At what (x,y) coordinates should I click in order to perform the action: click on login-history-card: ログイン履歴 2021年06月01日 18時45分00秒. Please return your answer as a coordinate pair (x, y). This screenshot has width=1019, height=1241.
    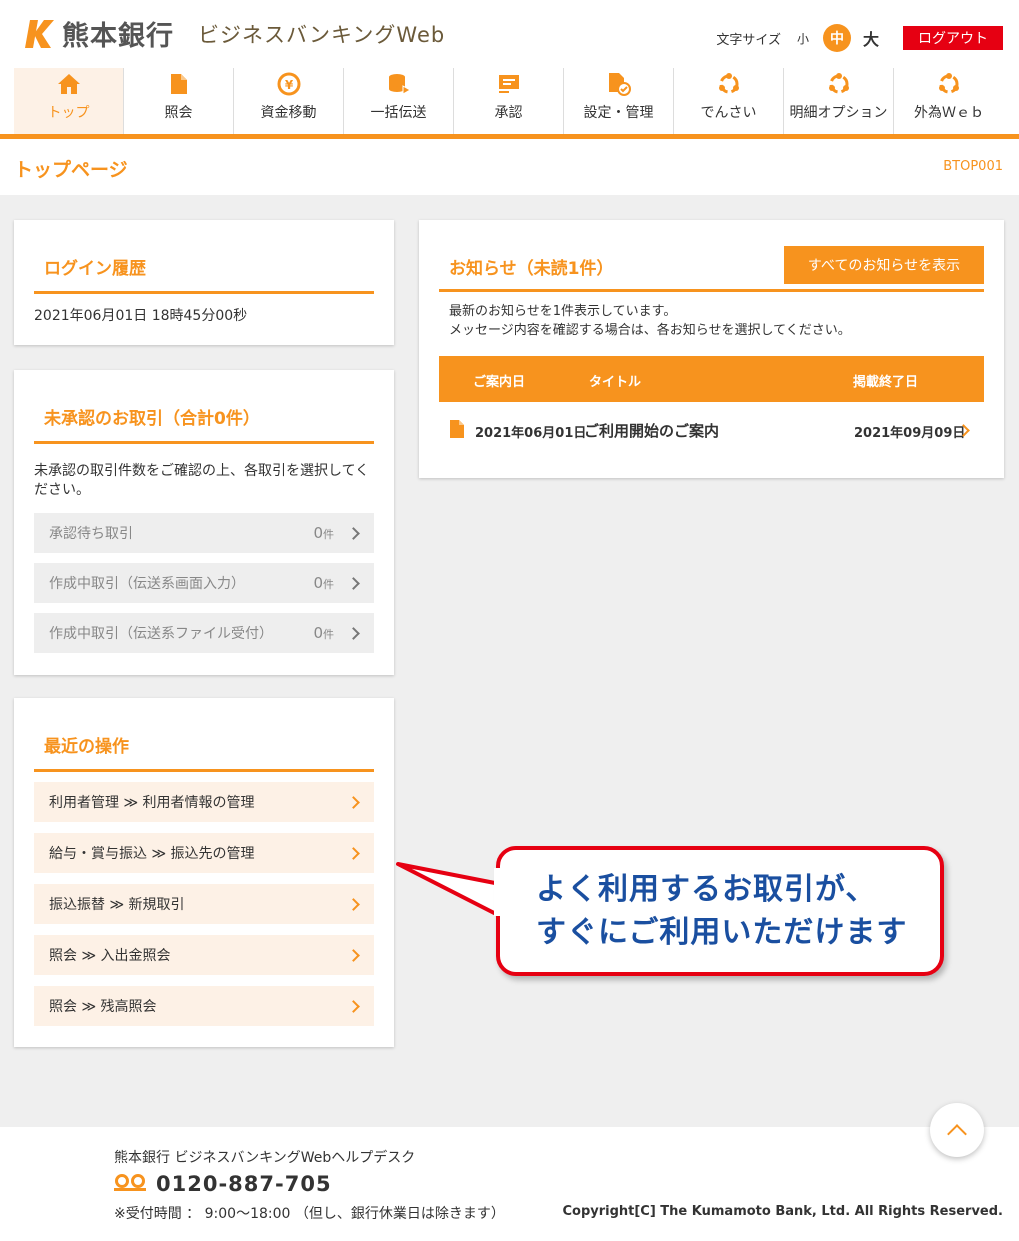
    Looking at the image, I should click on (204, 282).